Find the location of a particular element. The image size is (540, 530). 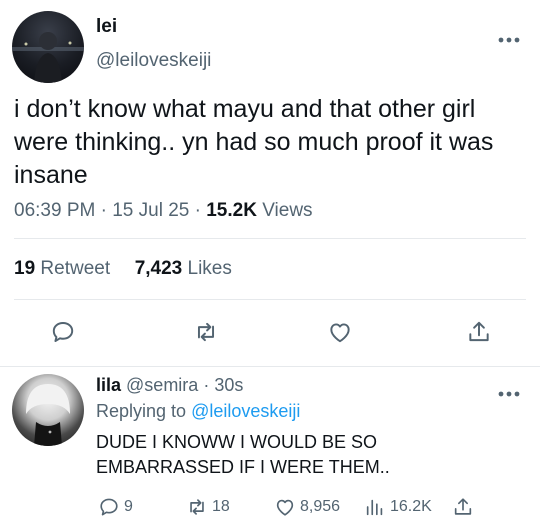

display-name: lei is located at coordinates (106, 27).